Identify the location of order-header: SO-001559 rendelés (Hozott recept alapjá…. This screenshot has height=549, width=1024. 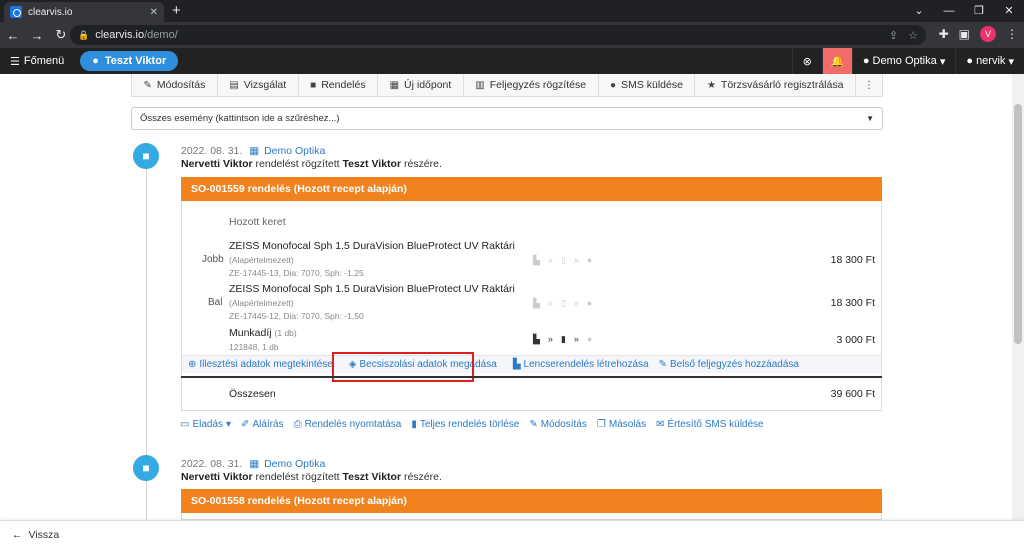
(531, 189).